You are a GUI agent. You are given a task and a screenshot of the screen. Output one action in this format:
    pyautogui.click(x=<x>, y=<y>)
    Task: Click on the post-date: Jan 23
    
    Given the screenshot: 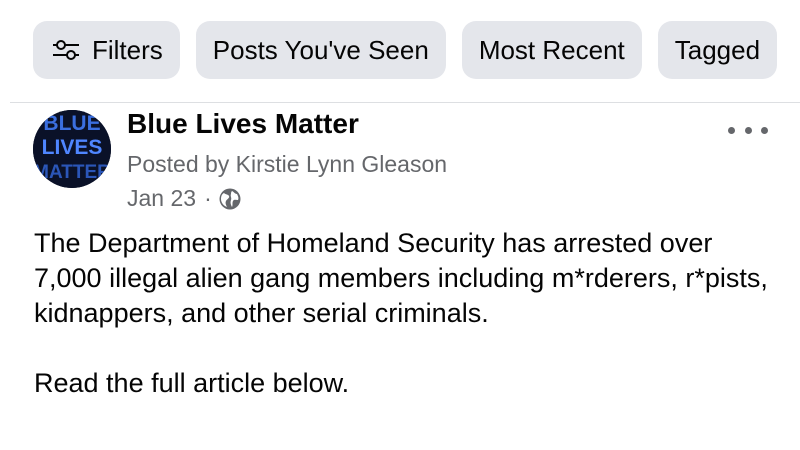 What is the action you would take?
    pyautogui.click(x=161, y=198)
    